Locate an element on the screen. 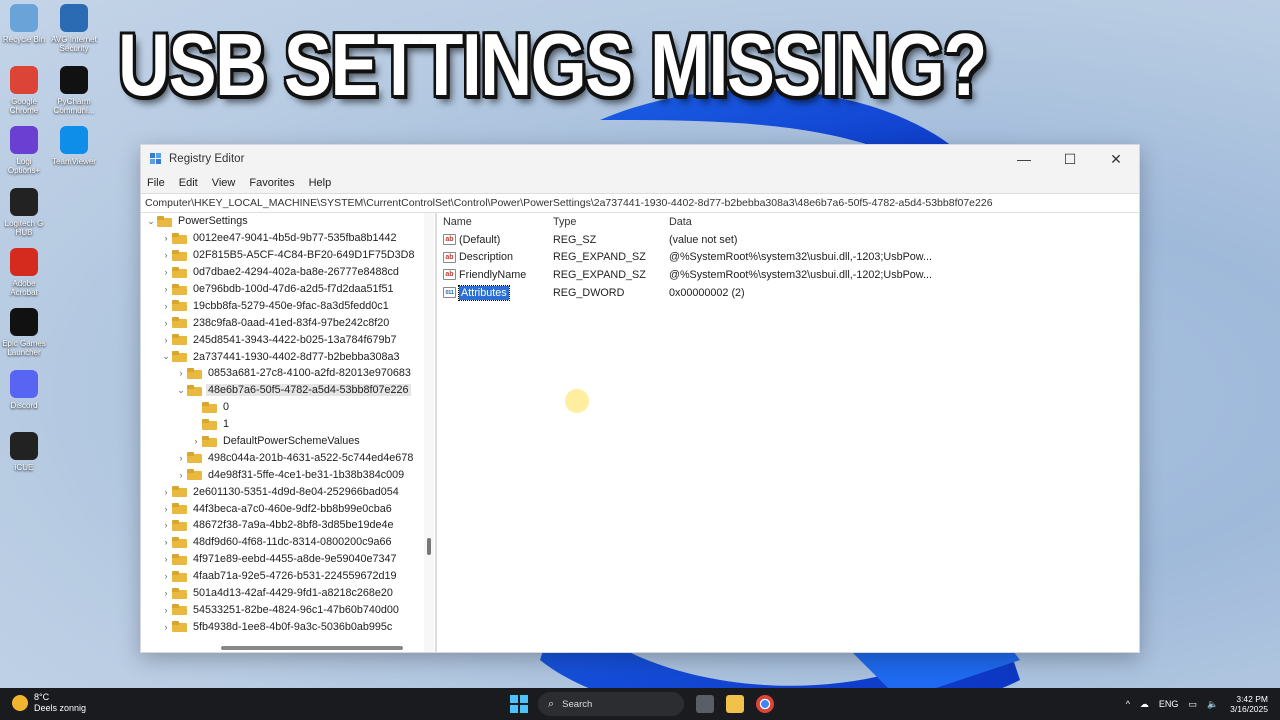 This screenshot has width=1280, height=720. tree-node: › 4f971e89-eebd-4455-a8de-9e59040e7347 is located at coordinates (288, 559).